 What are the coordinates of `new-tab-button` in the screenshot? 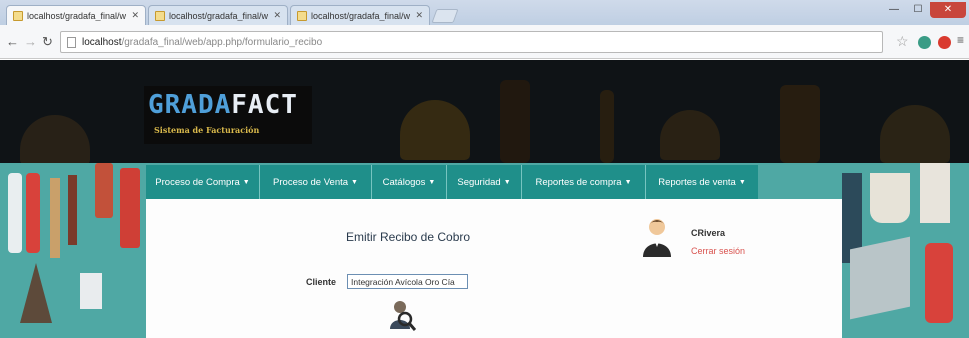 It's located at (445, 16).